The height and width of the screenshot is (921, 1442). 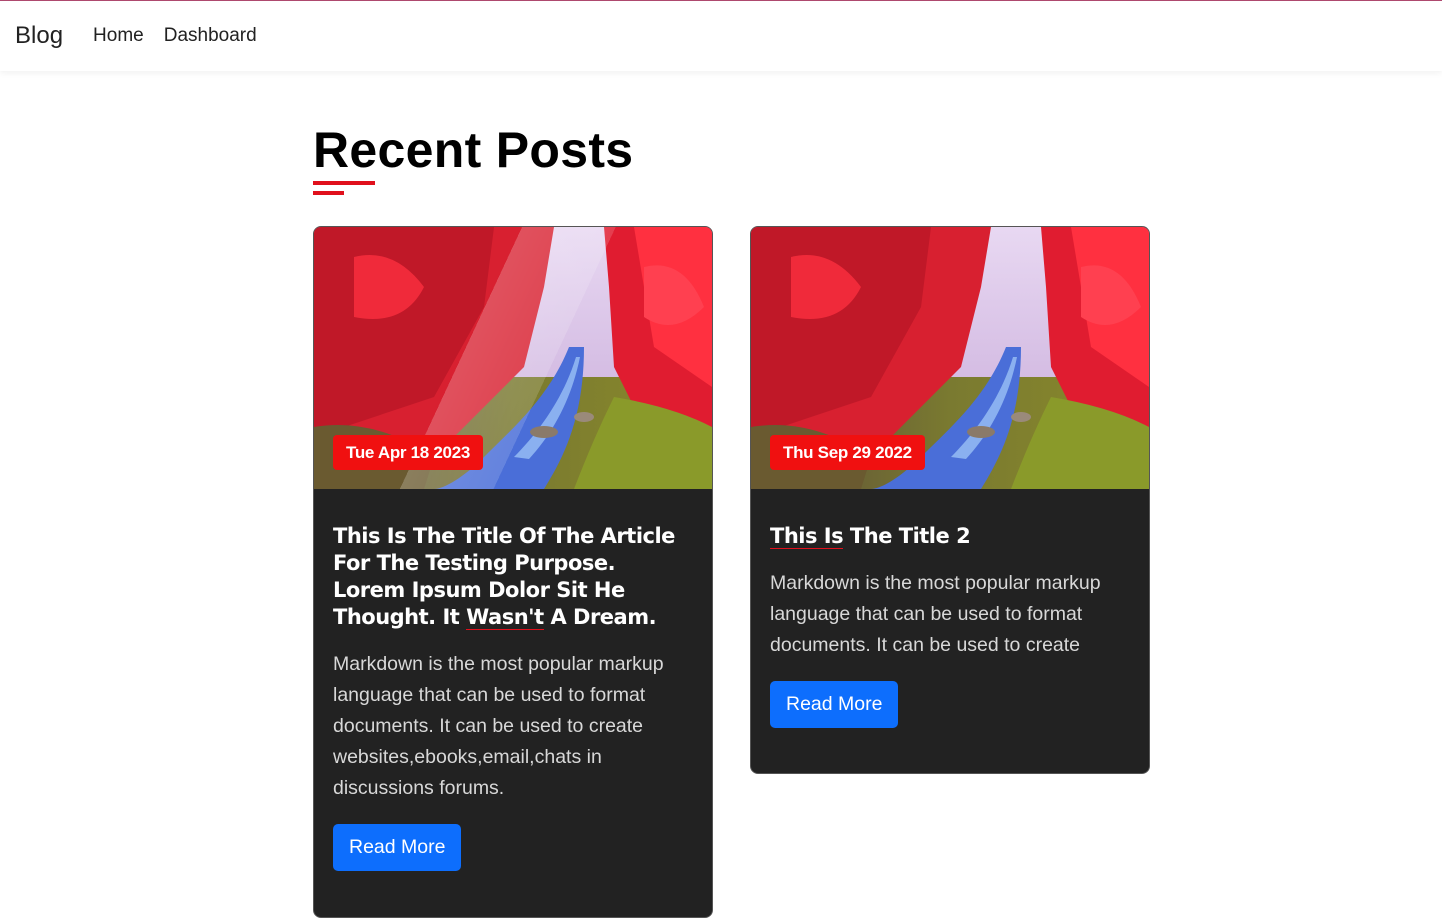 I want to click on navbar: Blog Home Dashboard, so click(x=721, y=36).